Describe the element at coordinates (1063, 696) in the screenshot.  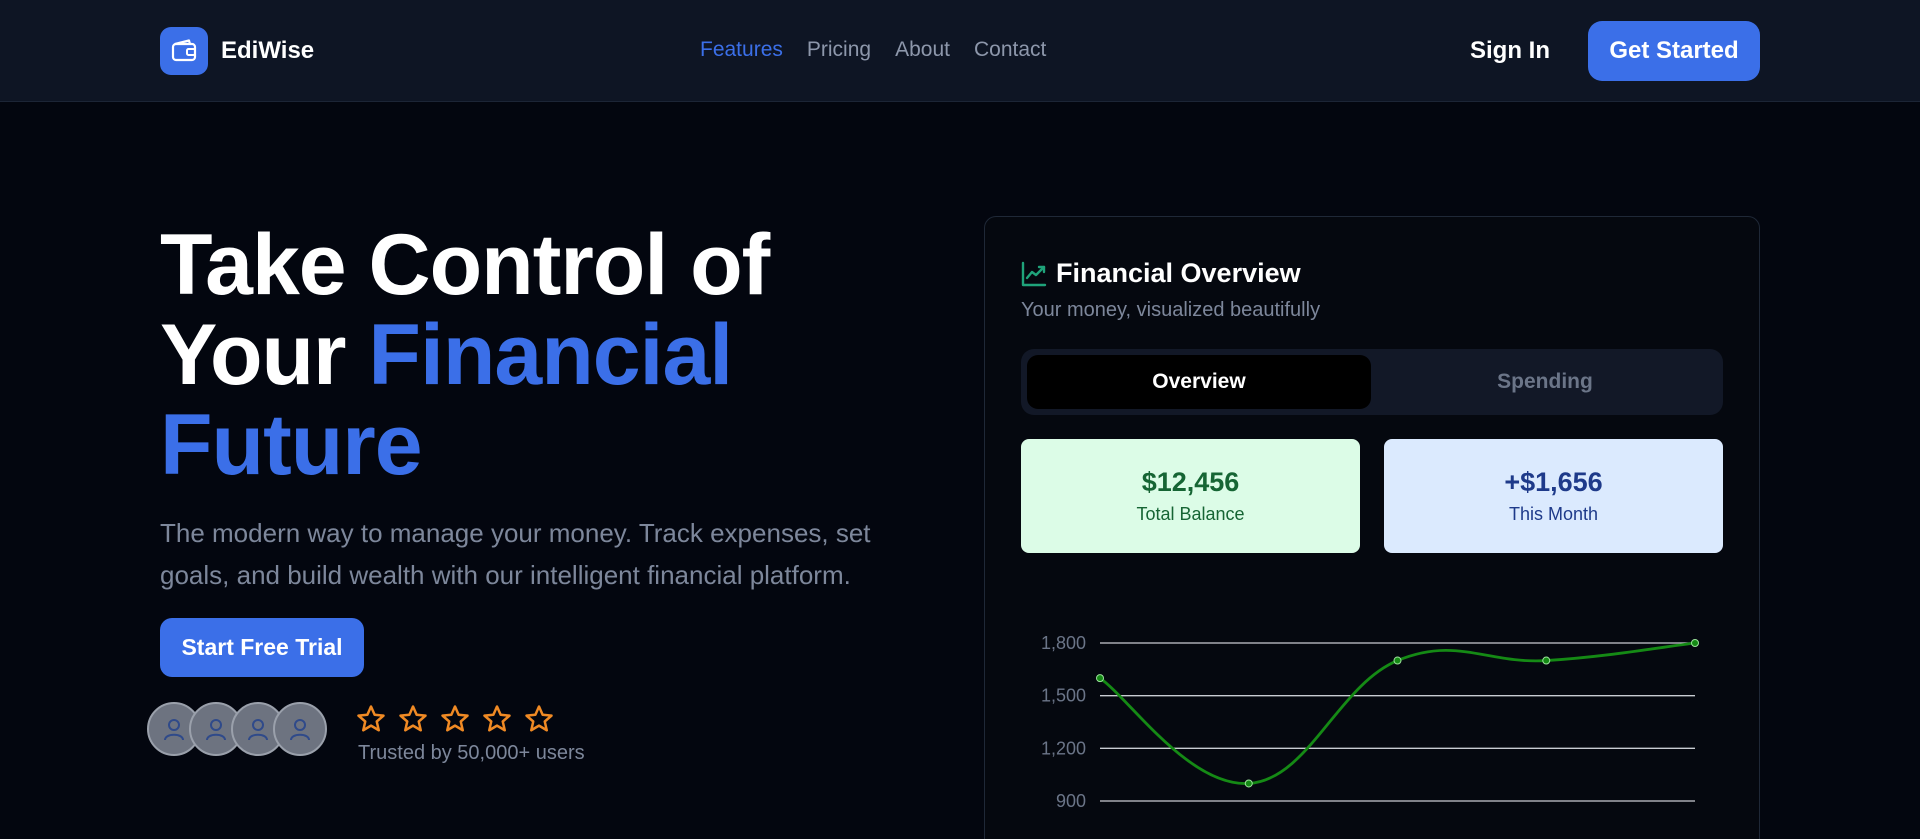
I see `y-tick-label: 1,500` at that location.